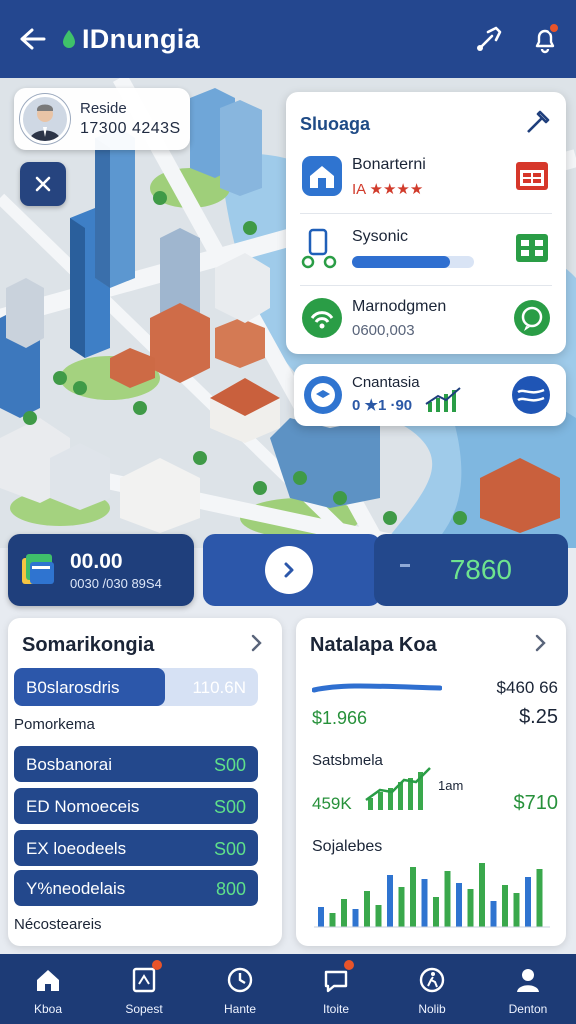  Describe the element at coordinates (377, 688) in the screenshot. I see `price-line` at that location.